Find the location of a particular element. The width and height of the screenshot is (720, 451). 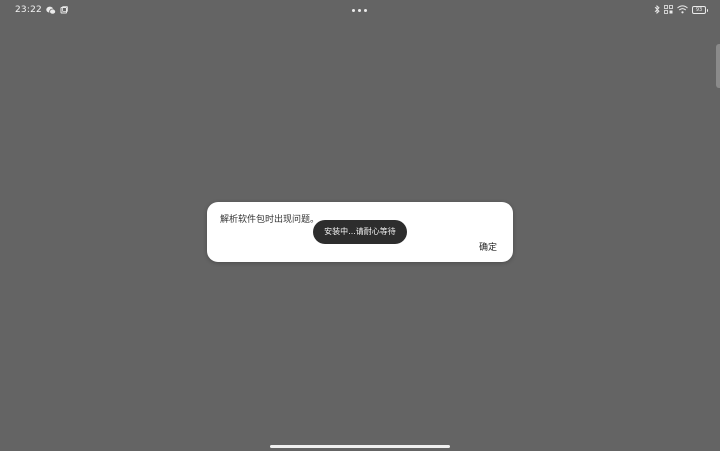

notification-square-icon is located at coordinates (64, 10).